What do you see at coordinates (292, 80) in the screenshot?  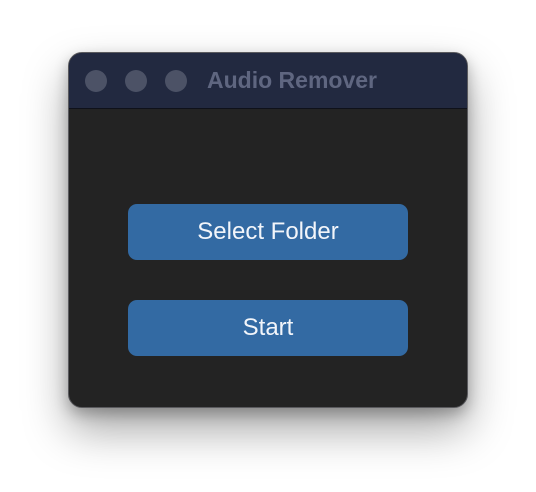 I see `window-title: Audio Remover` at bounding box center [292, 80].